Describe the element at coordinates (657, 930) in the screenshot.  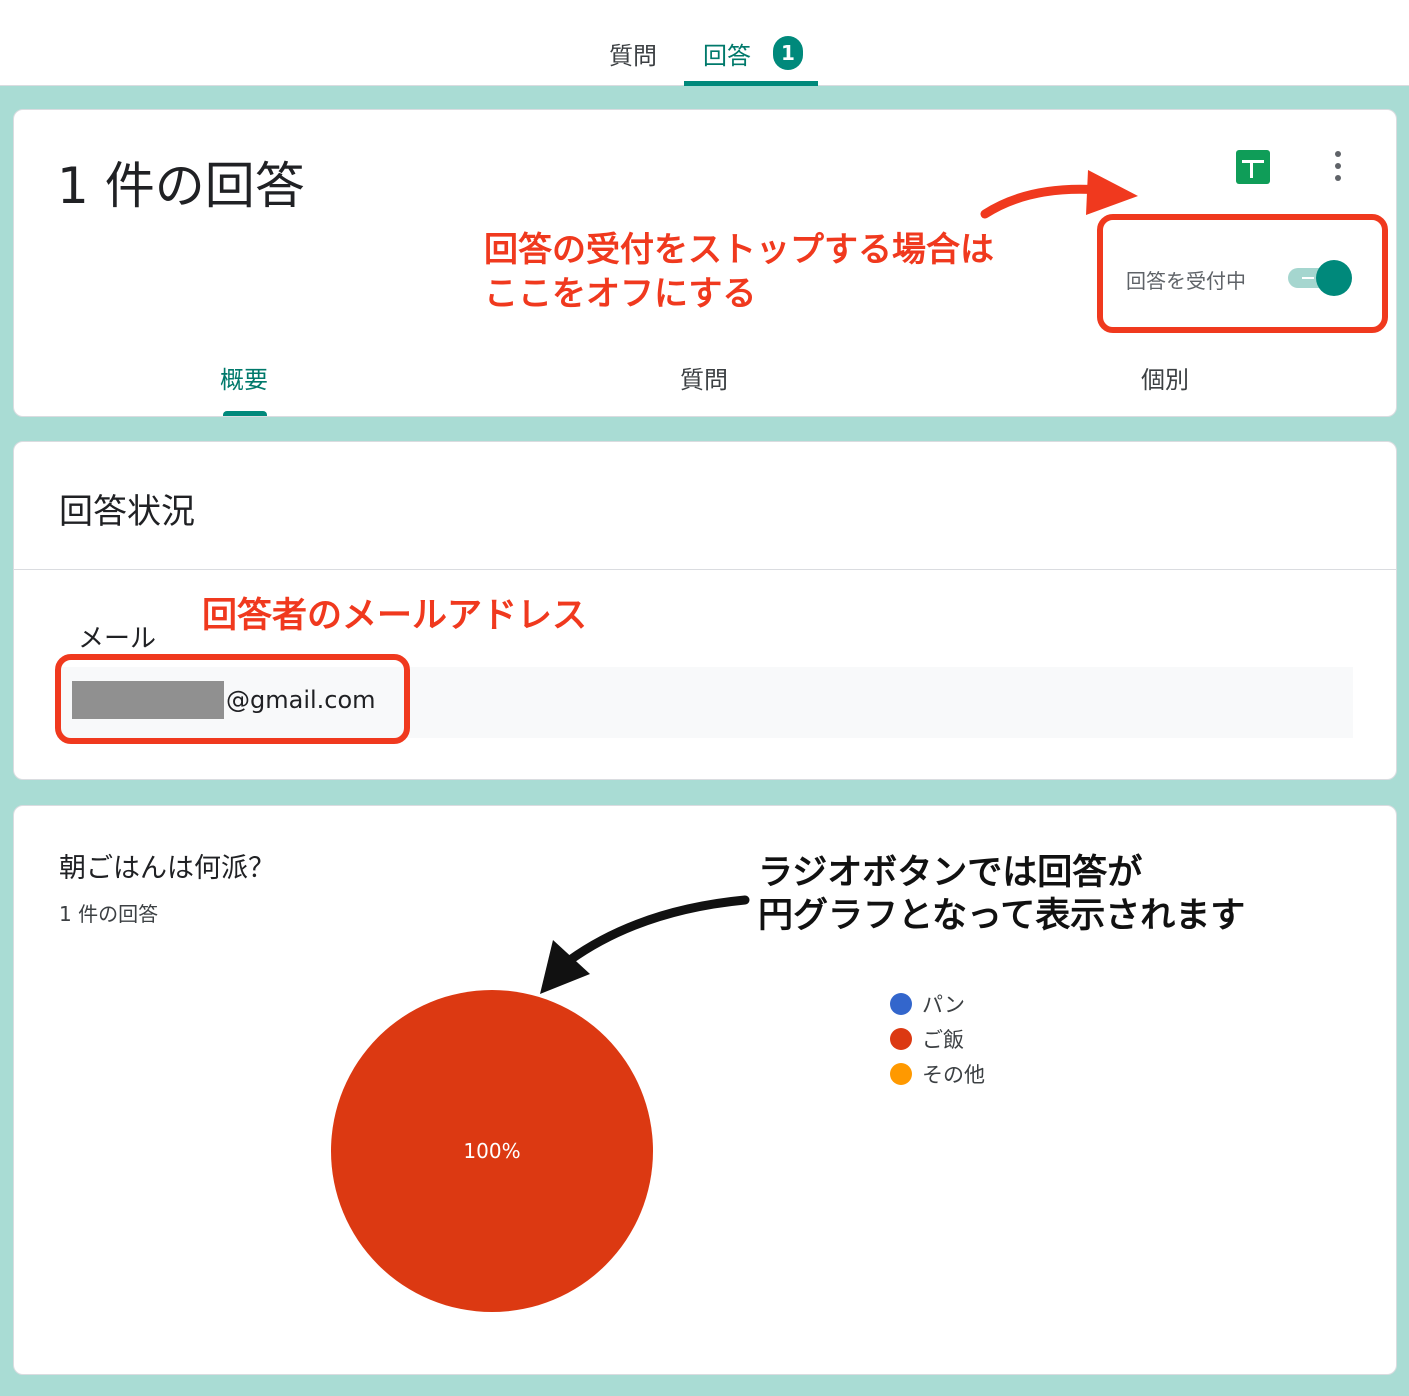
I see `chart-arrow-curve` at that location.